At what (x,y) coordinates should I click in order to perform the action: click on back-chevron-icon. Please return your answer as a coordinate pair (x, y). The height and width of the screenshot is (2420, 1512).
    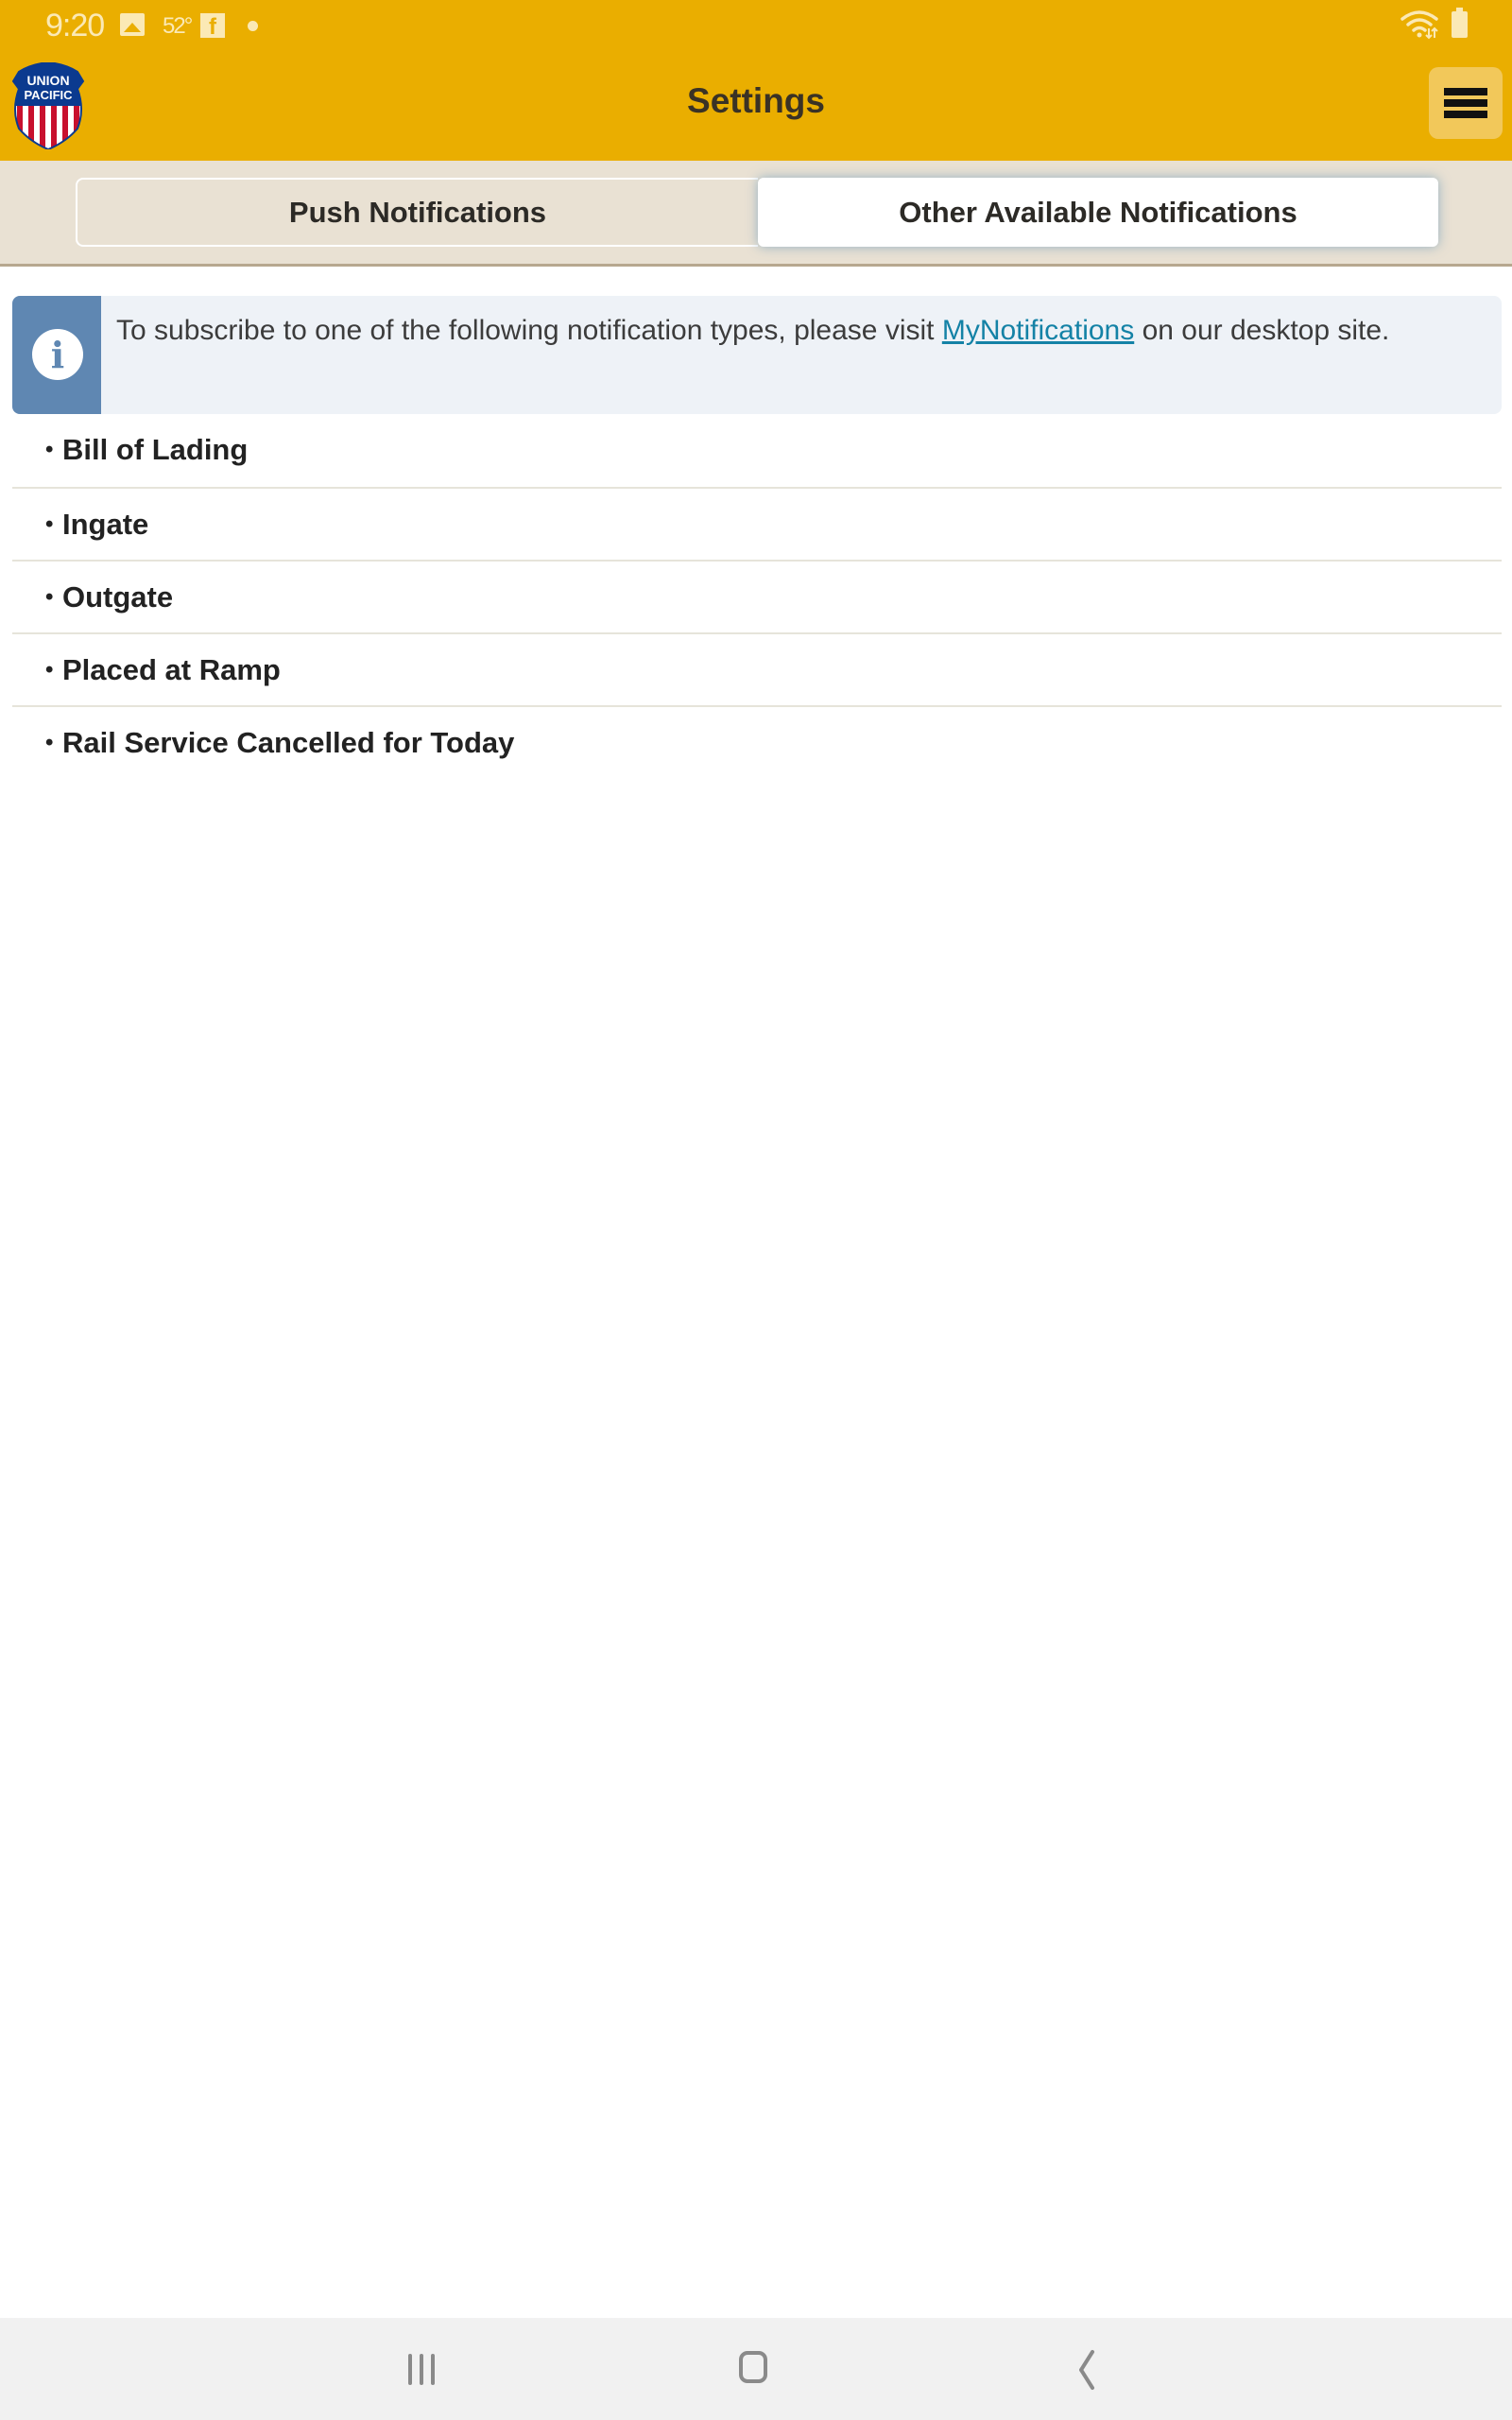
    Looking at the image, I should click on (1086, 2370).